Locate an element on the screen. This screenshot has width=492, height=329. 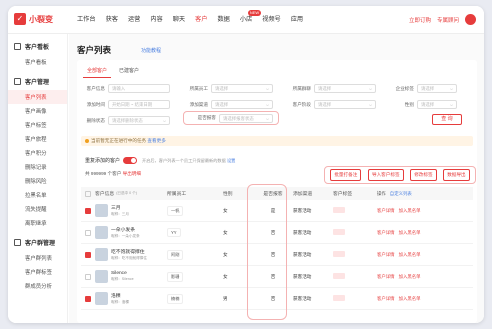
staff-select: 请选择 ⌵ is located at coordinates (242, 88).